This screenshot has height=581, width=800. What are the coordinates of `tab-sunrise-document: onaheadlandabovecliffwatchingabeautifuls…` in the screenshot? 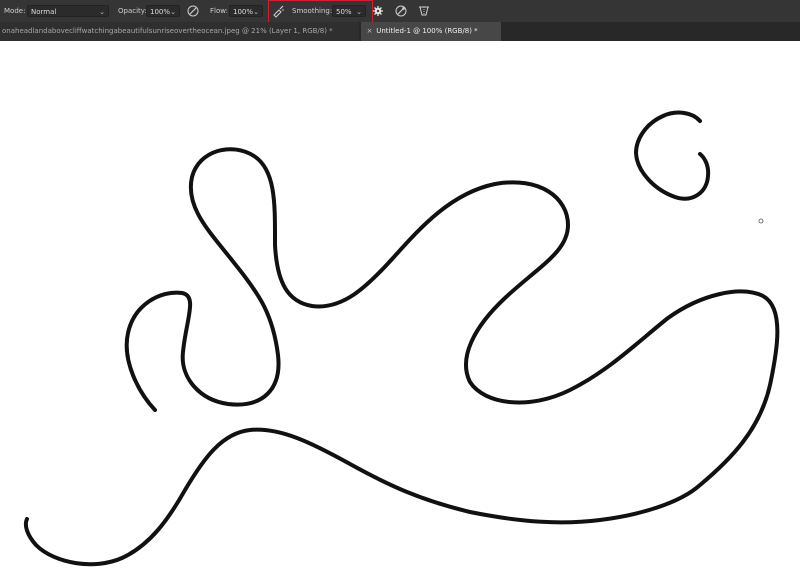 It's located at (179, 31).